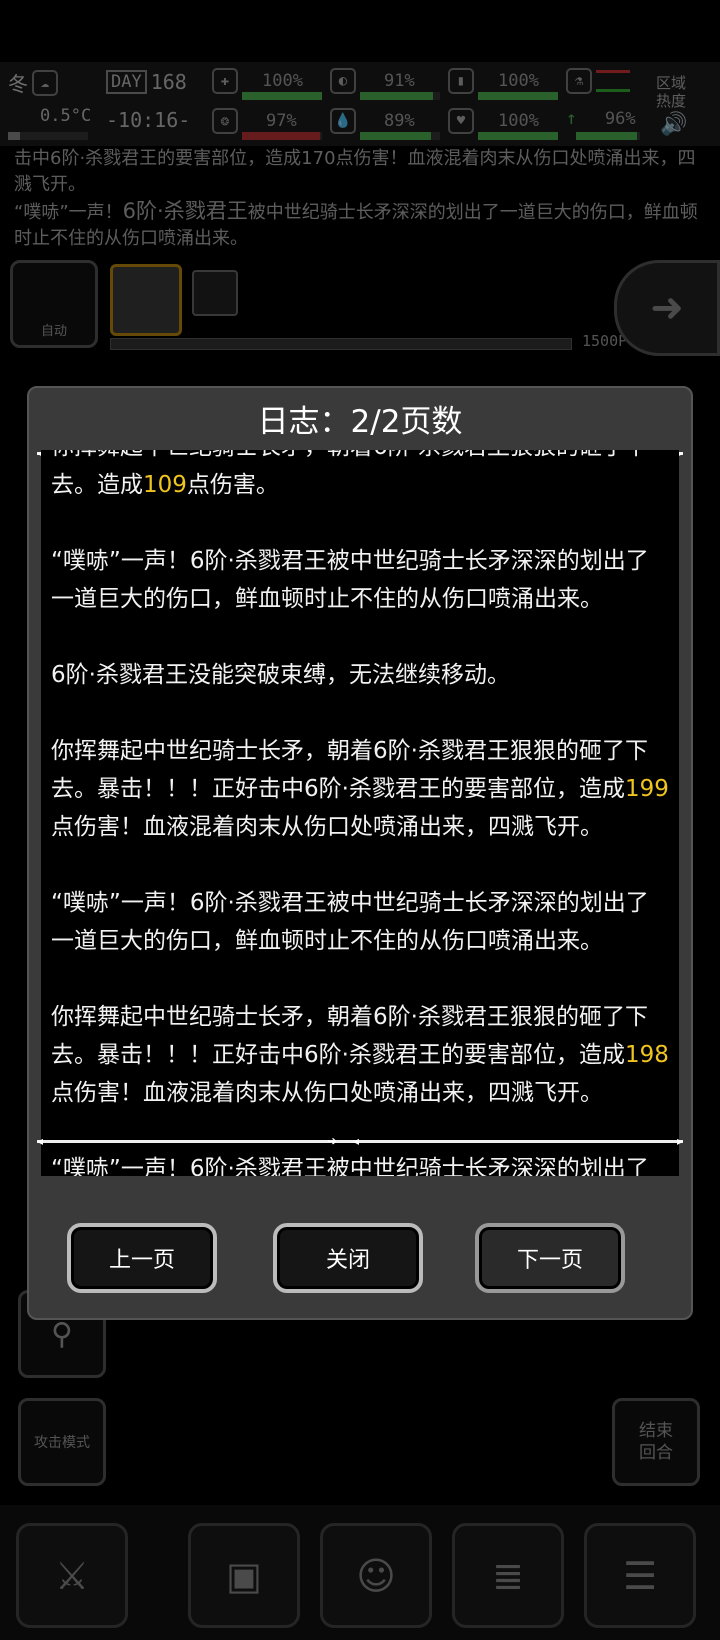  I want to click on energy-bar, so click(518, 96).